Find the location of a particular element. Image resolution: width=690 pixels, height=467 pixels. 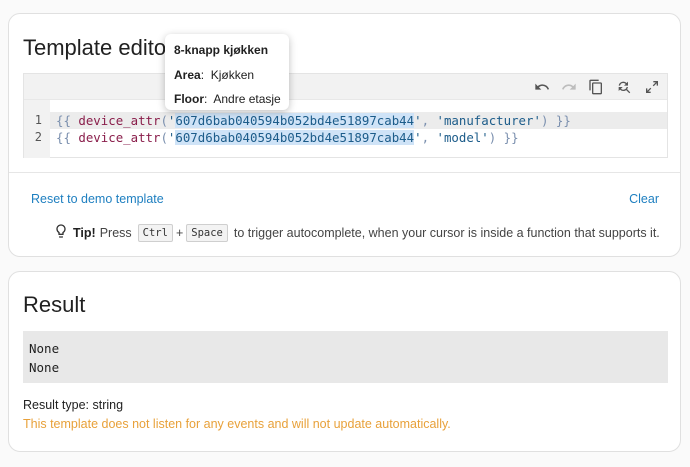

search-replace-icon is located at coordinates (624, 87).